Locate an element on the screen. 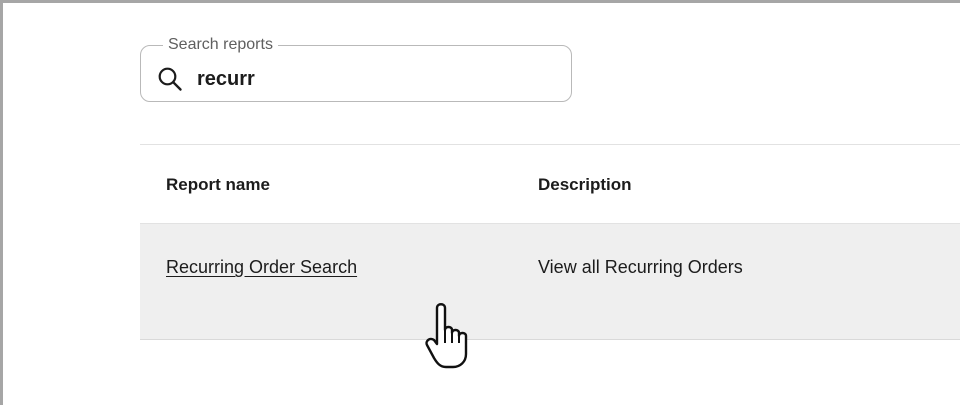  column-header-report-name: Report name is located at coordinates (218, 185).